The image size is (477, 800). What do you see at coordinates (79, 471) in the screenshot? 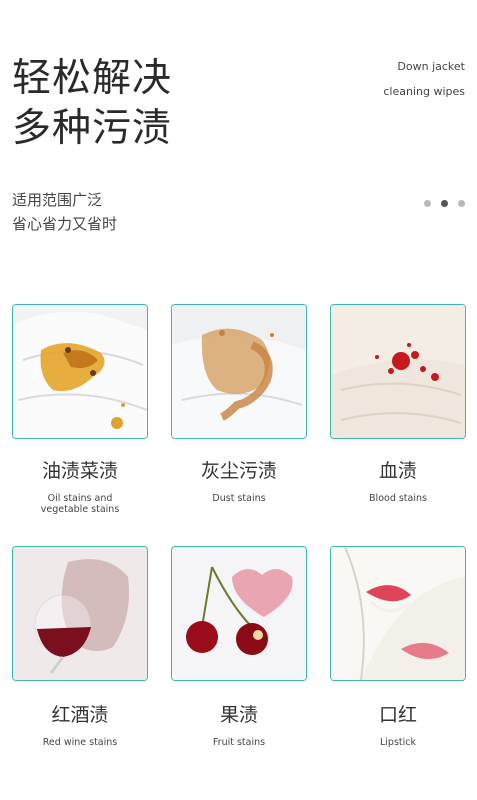
I see `stain-name-cn: 油渍菜渍` at bounding box center [79, 471].